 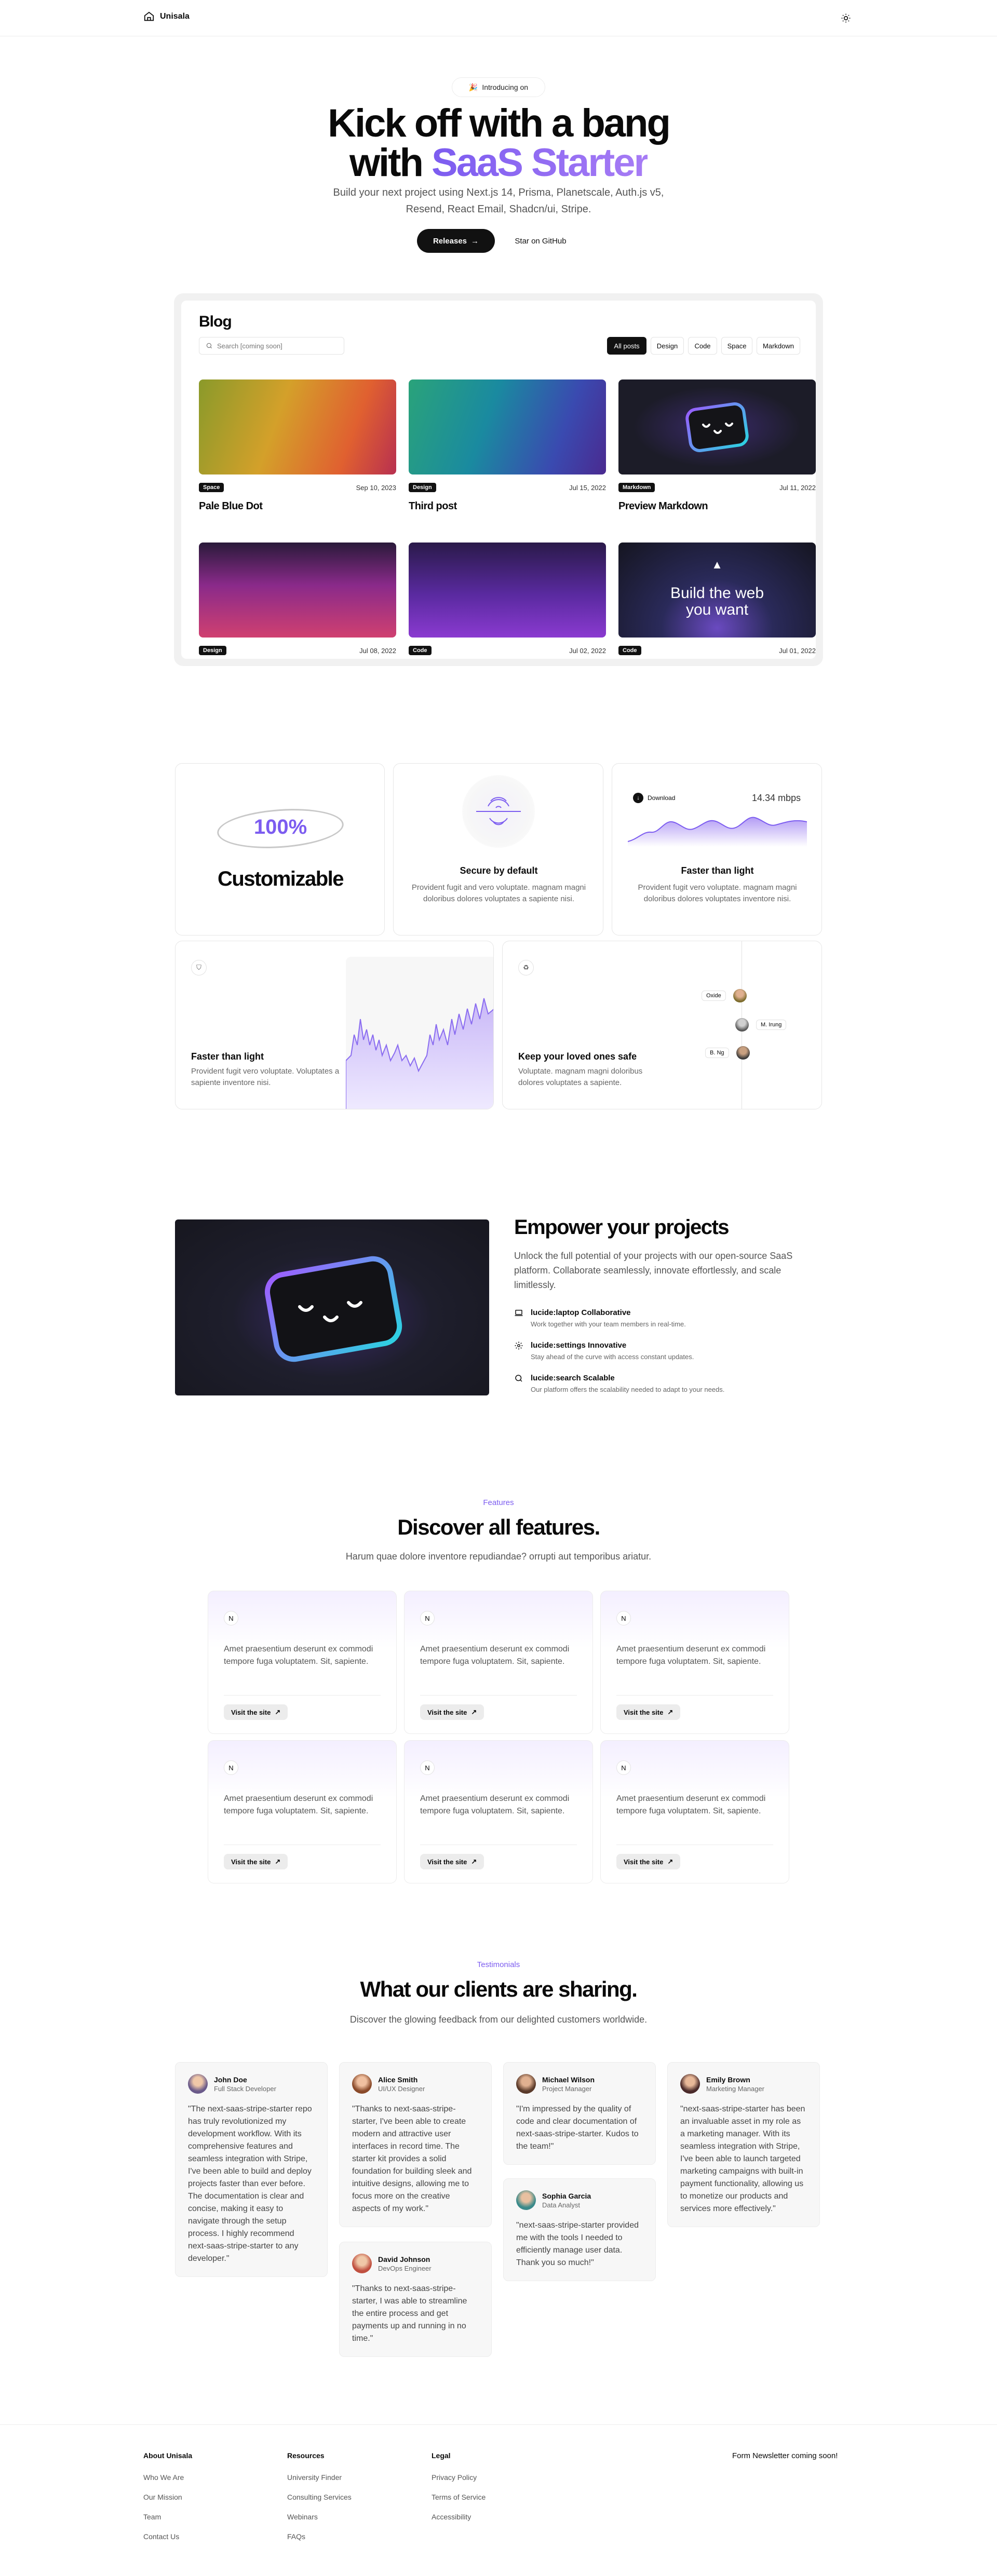 What do you see at coordinates (498, 811) in the screenshot?
I see `fingerprint-icon` at bounding box center [498, 811].